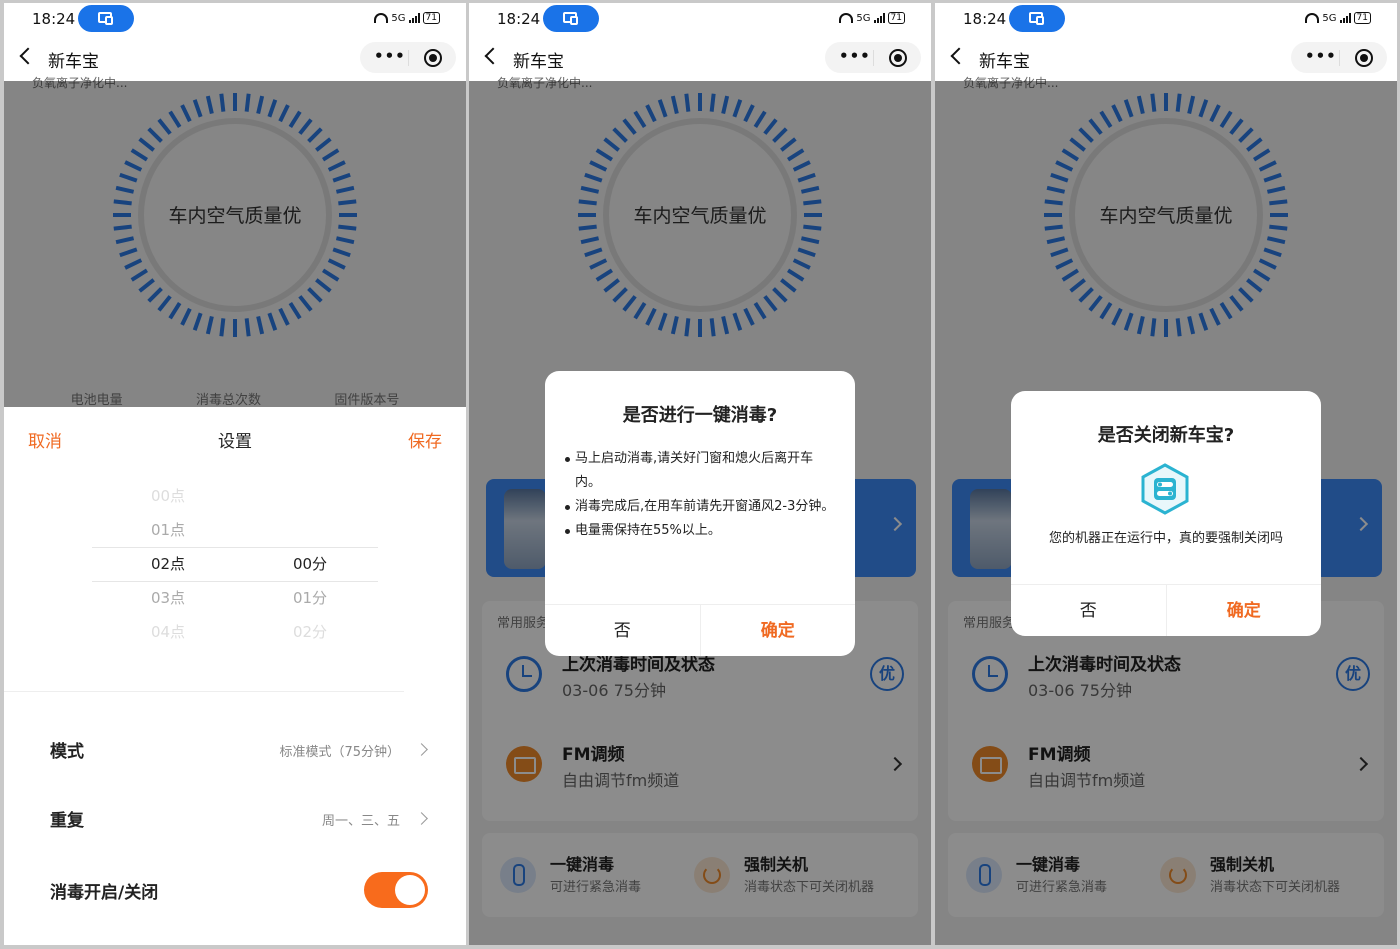  I want to click on dialog-message: 您的机器正在运行中，真的要强制关闭吗, so click(1165, 538).